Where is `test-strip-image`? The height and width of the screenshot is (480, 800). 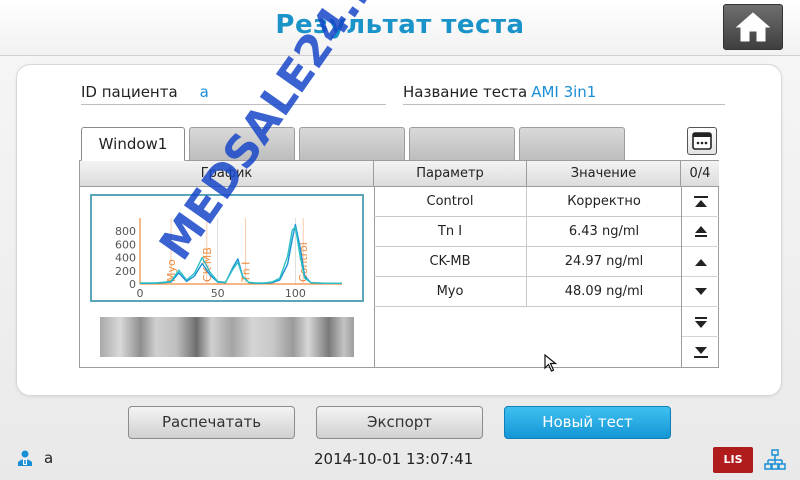 test-strip-image is located at coordinates (227, 337).